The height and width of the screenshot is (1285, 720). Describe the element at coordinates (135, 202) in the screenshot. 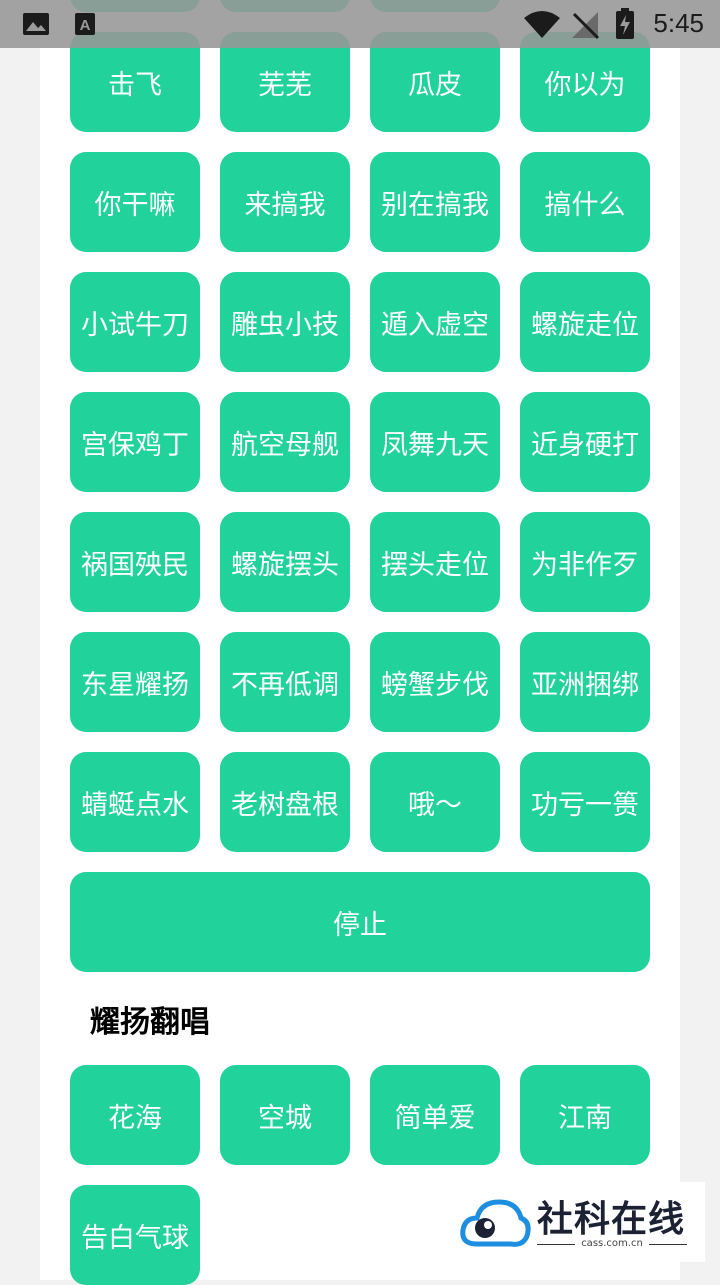

I see `sound-button: 你干嘛` at that location.